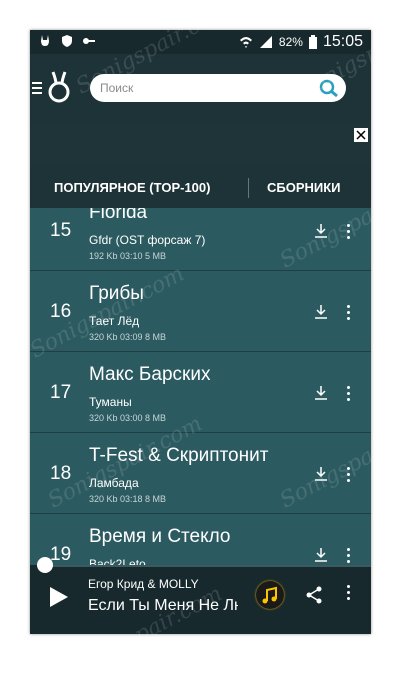 Image resolution: width=403 pixels, height=684 pixels. I want to click on close-icon, so click(361, 135).